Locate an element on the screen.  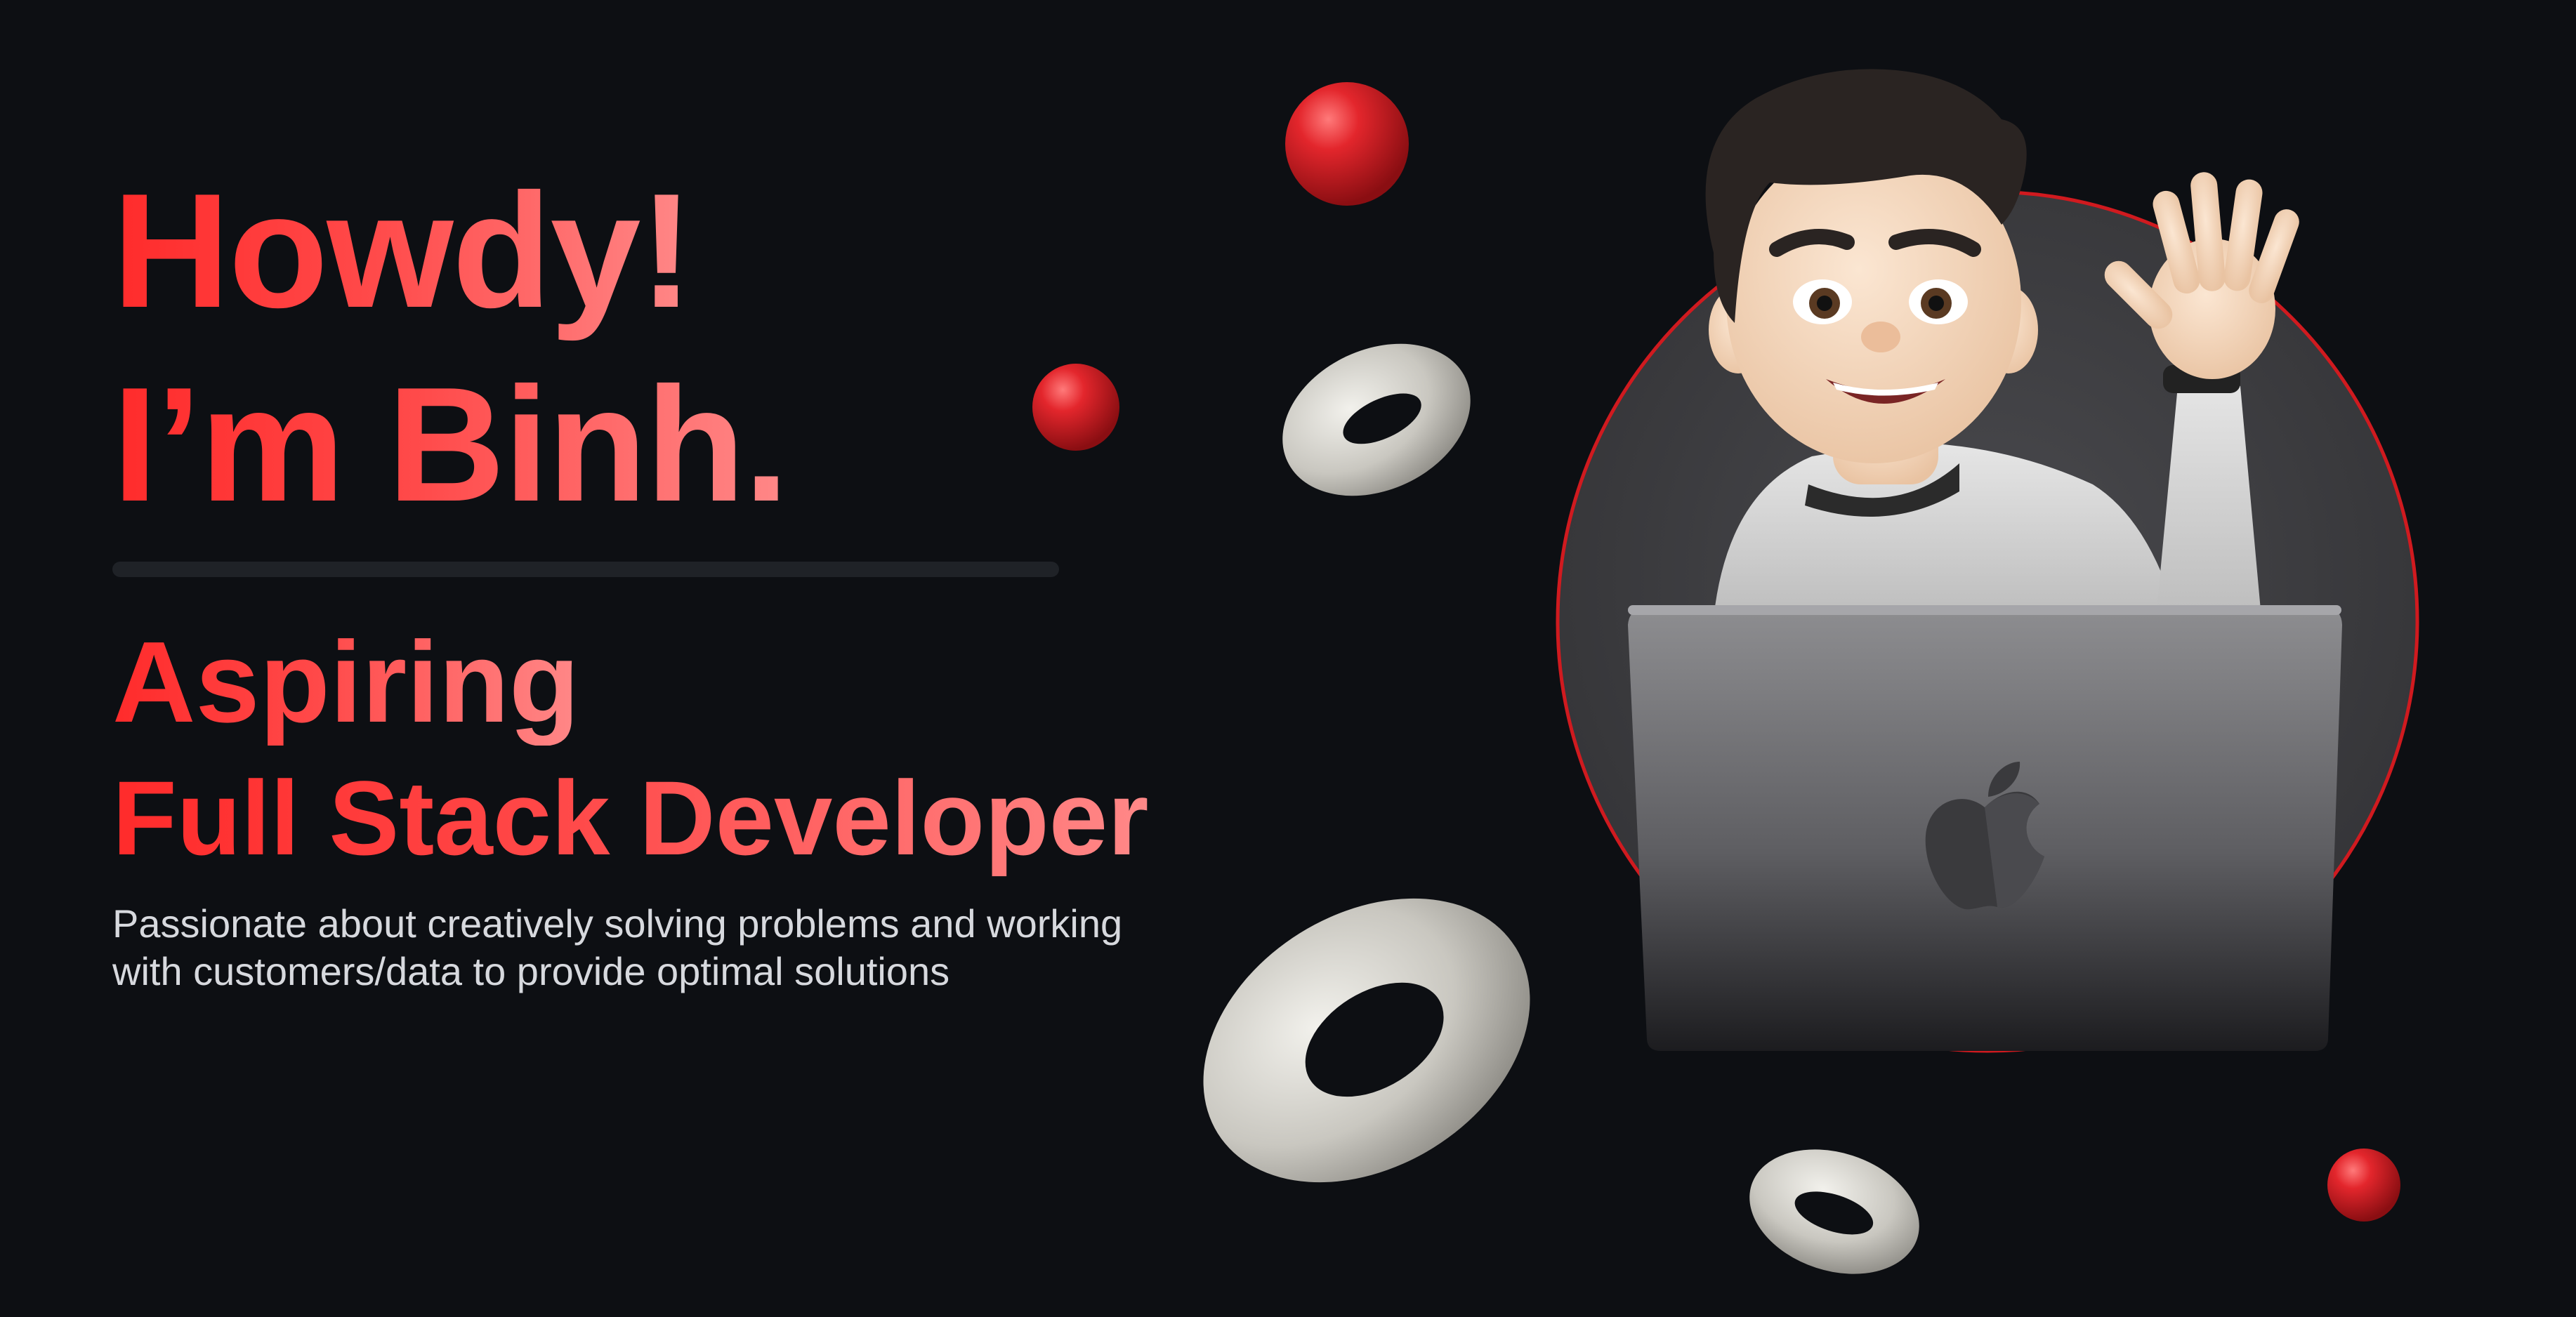
hero-heading: Howdy! I’m Binh. is located at coordinates (674, 348).